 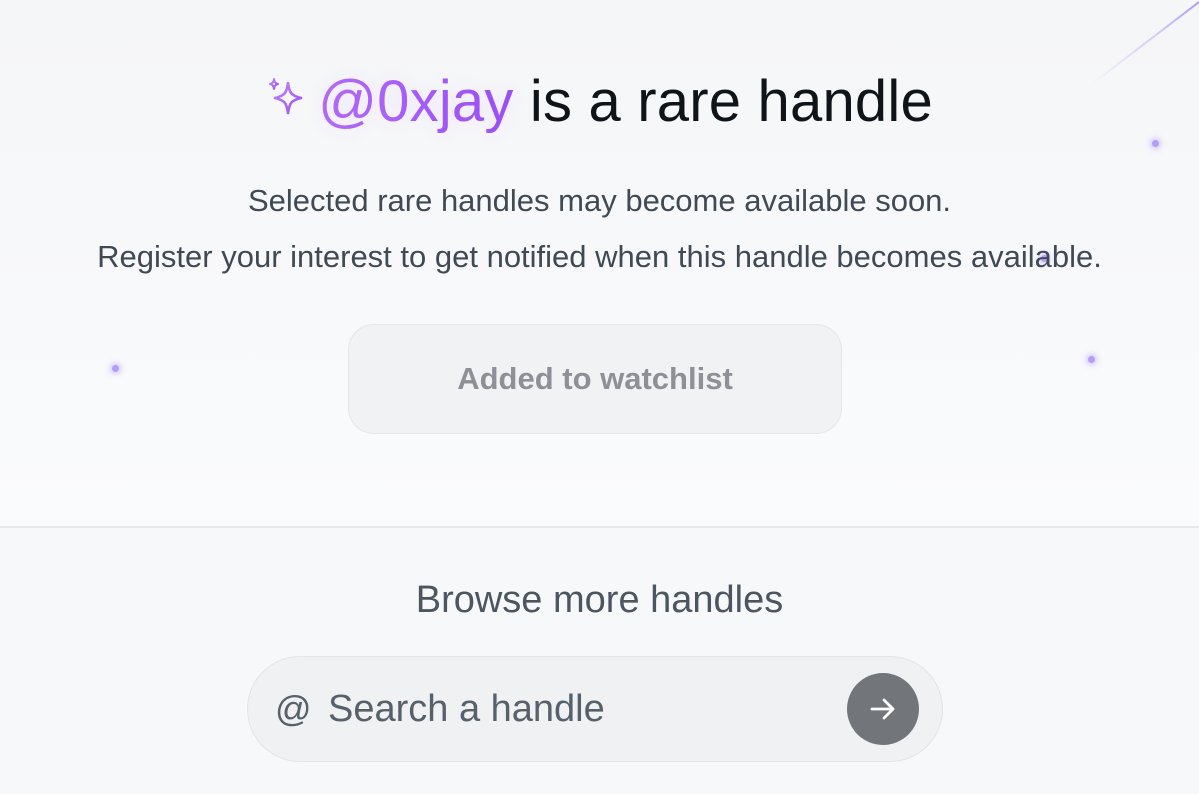 I want to click on search-submit-button, so click(x=883, y=709).